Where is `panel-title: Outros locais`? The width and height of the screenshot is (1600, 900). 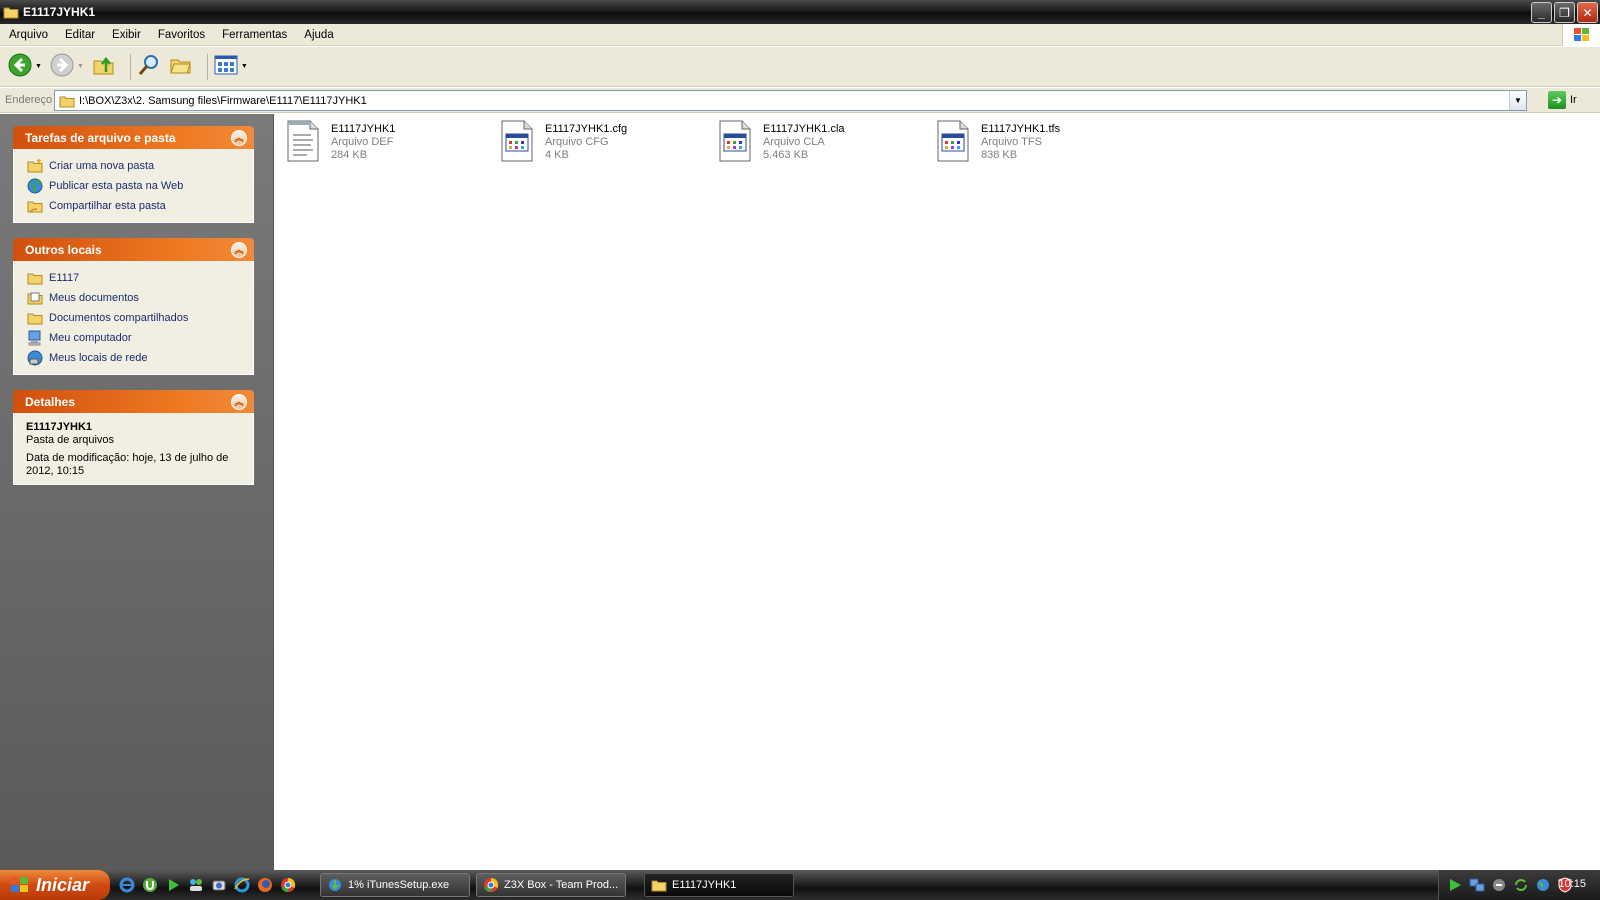 panel-title: Outros locais is located at coordinates (63, 249).